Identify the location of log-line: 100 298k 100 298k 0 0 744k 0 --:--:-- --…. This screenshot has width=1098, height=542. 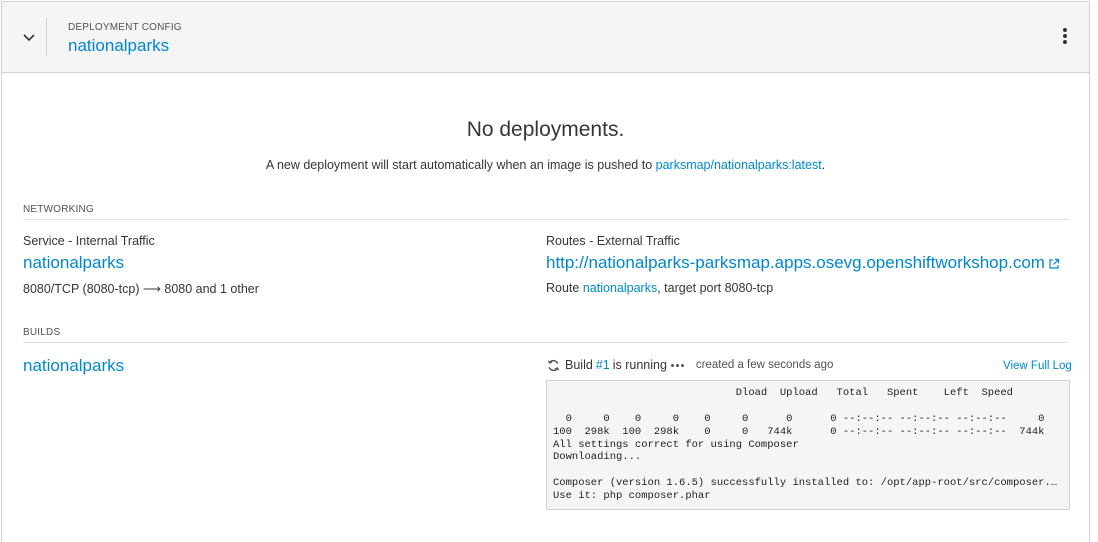
(799, 431).